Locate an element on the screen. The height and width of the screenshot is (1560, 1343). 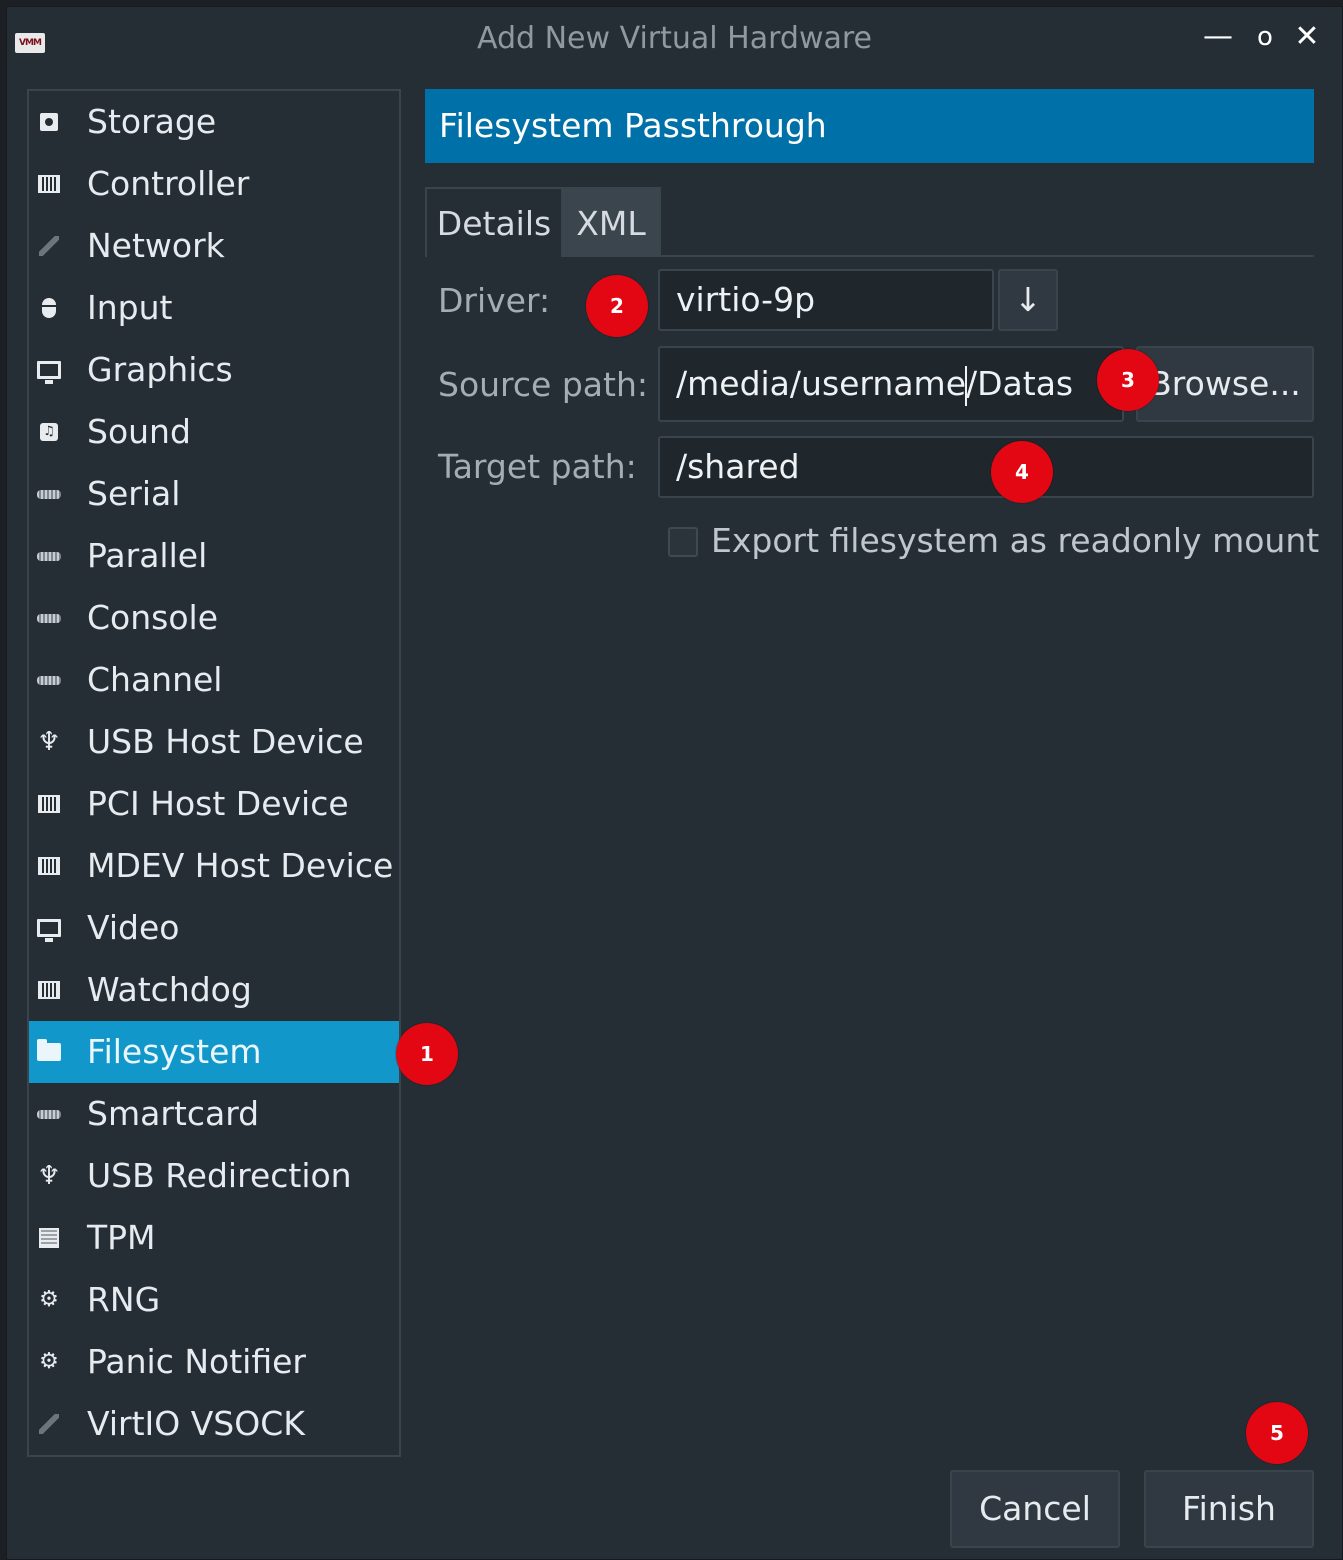
source-path-text-before-caret: /media/username is located at coordinates (821, 383).